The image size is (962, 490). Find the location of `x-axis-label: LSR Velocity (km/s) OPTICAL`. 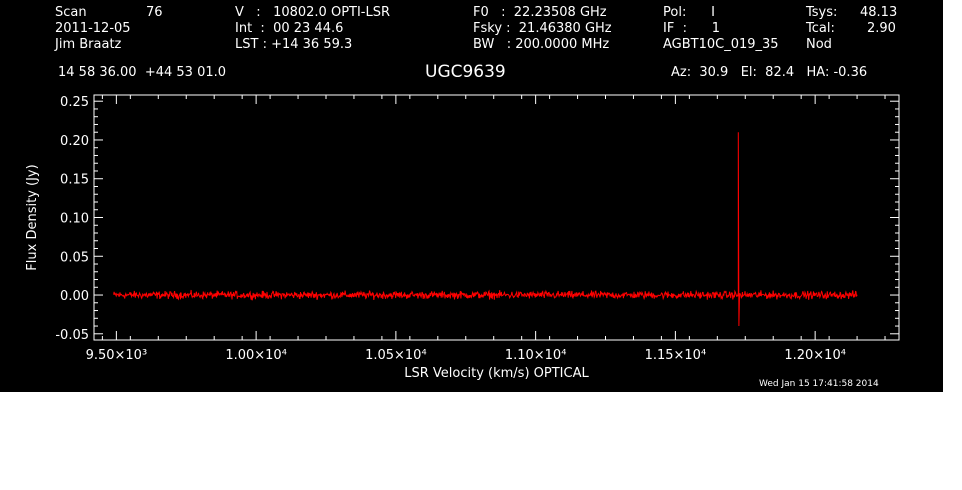

x-axis-label: LSR Velocity (km/s) OPTICAL is located at coordinates (496, 373).